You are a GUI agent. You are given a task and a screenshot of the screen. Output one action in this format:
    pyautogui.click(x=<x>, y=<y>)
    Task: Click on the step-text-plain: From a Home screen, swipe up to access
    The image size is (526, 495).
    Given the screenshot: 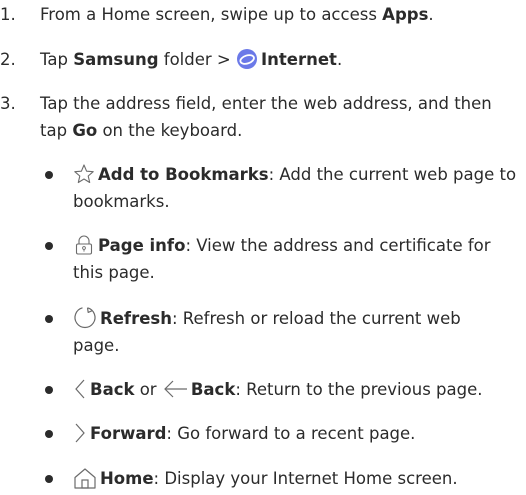 What is the action you would take?
    pyautogui.click(x=211, y=14)
    